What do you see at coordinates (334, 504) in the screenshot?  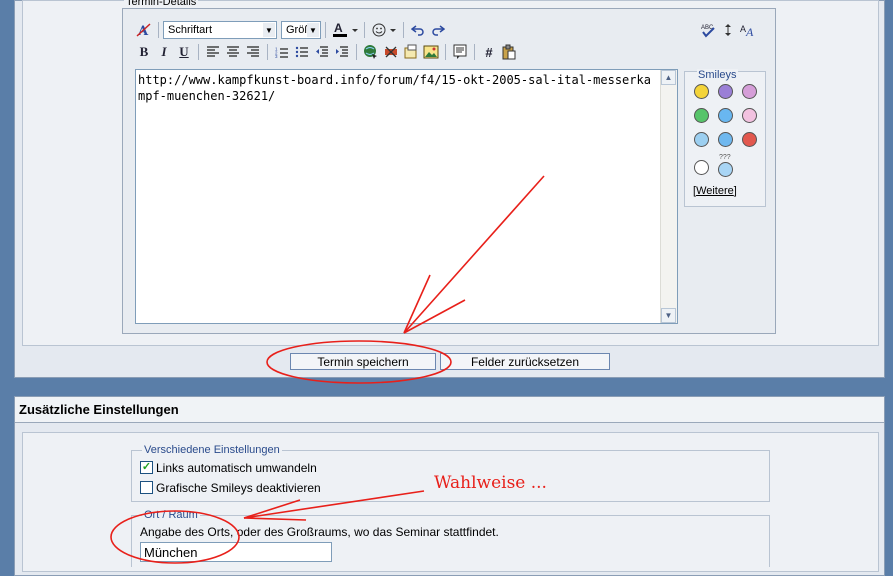 I see `arrow-to-place-icon` at bounding box center [334, 504].